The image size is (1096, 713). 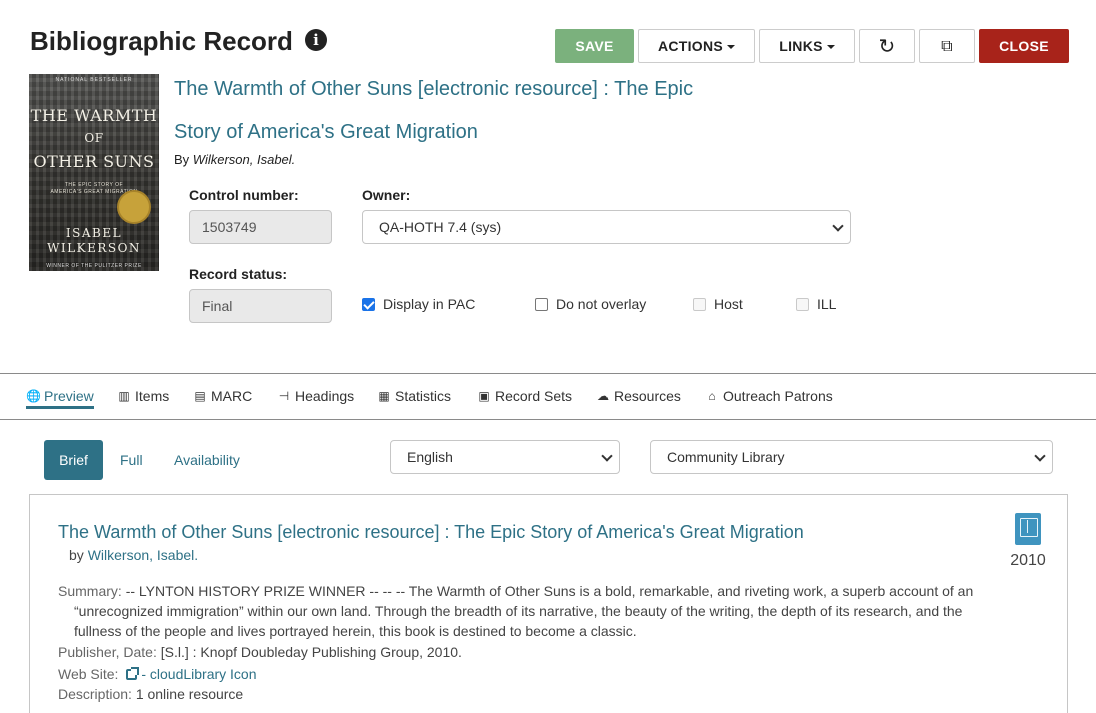 What do you see at coordinates (183, 159) in the screenshot?
I see `byline-prefix: By` at bounding box center [183, 159].